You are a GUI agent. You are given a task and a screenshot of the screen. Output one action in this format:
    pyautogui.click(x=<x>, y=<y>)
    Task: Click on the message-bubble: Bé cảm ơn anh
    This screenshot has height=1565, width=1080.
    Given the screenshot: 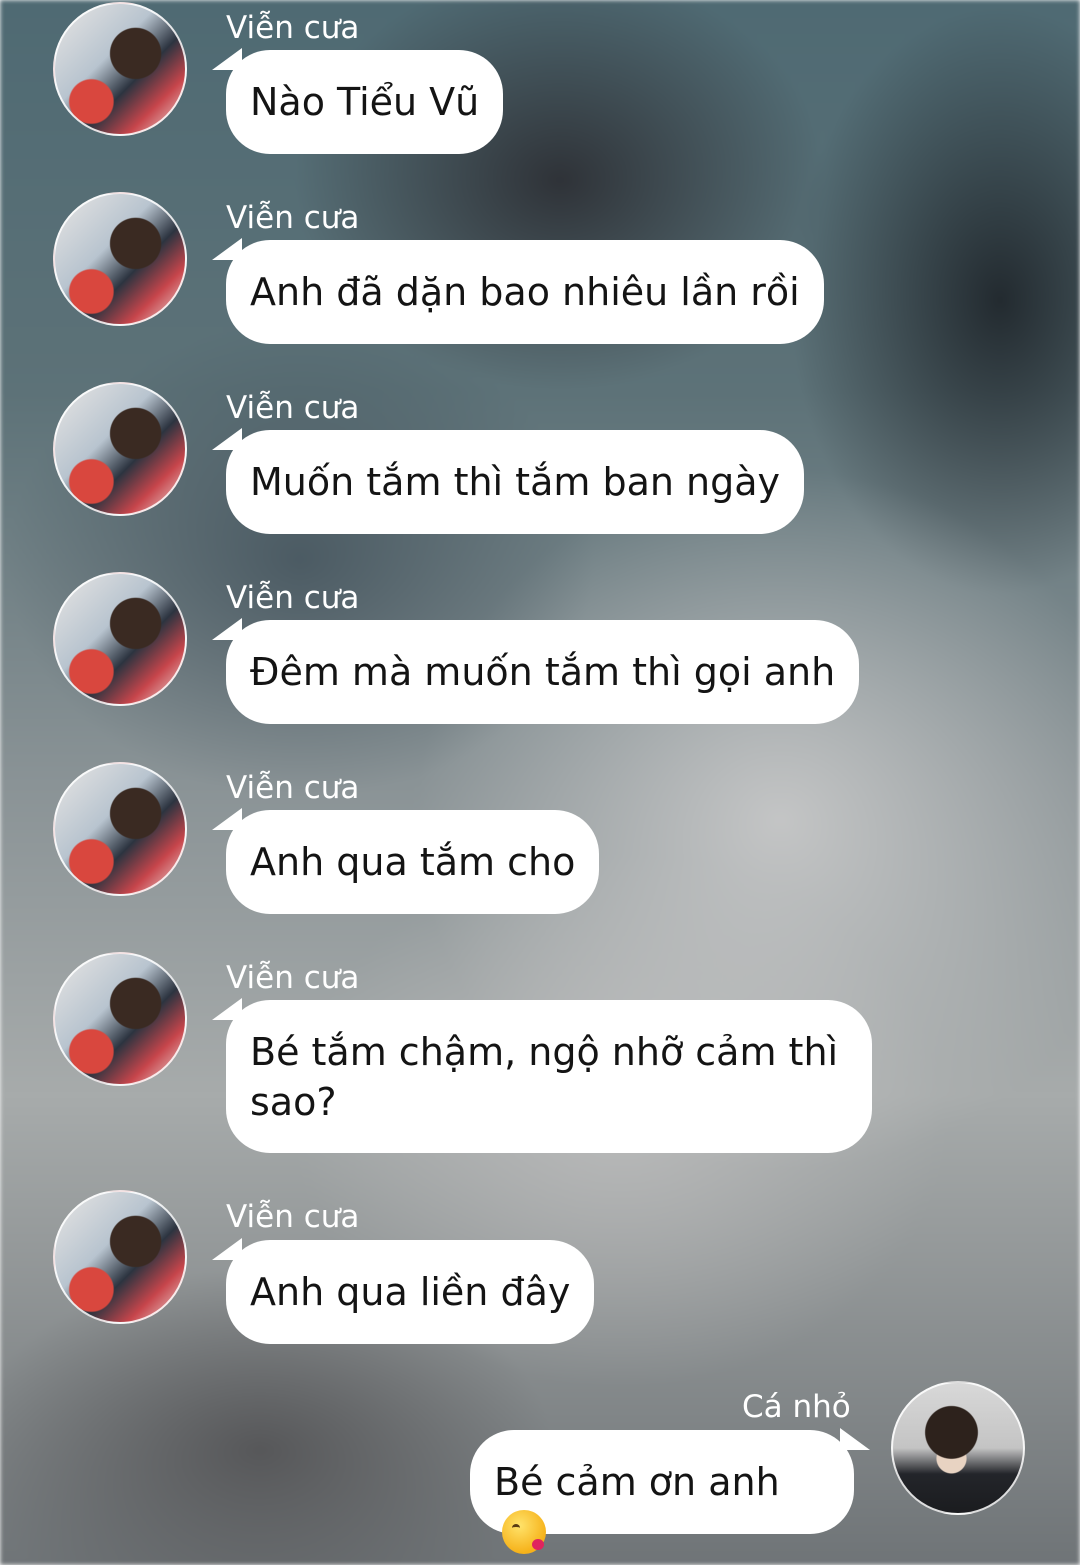 What is the action you would take?
    pyautogui.click(x=662, y=1492)
    